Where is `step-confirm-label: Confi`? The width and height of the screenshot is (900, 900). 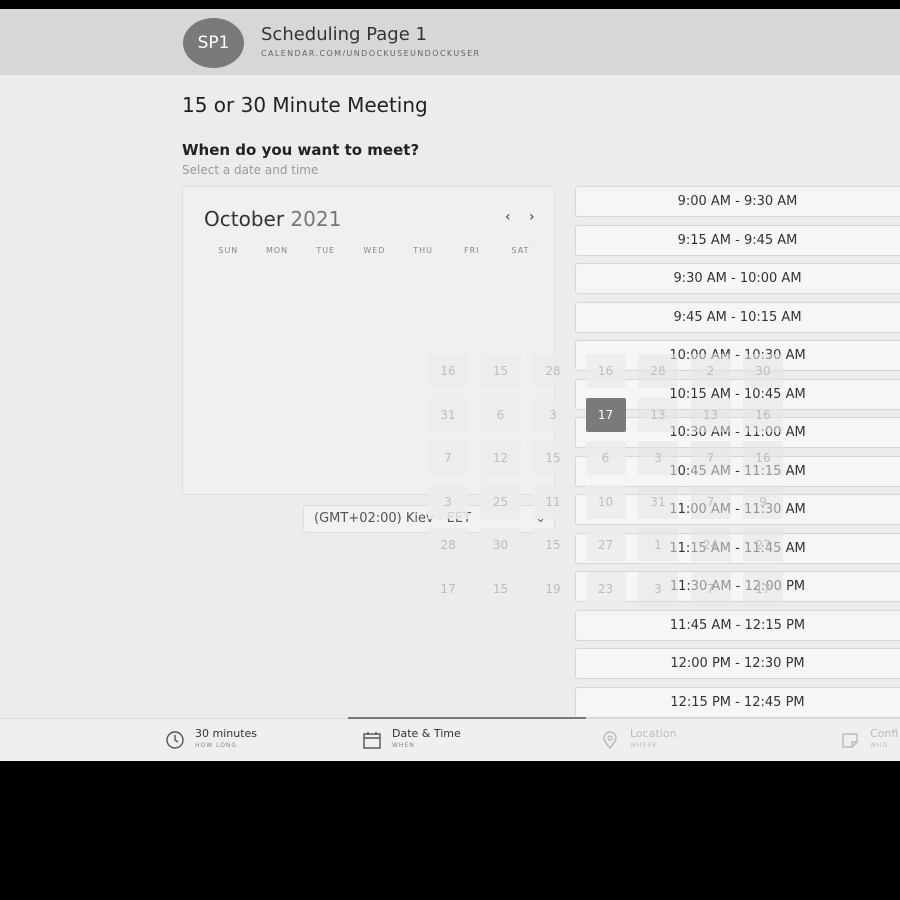 step-confirm-label: Confi is located at coordinates (884, 733).